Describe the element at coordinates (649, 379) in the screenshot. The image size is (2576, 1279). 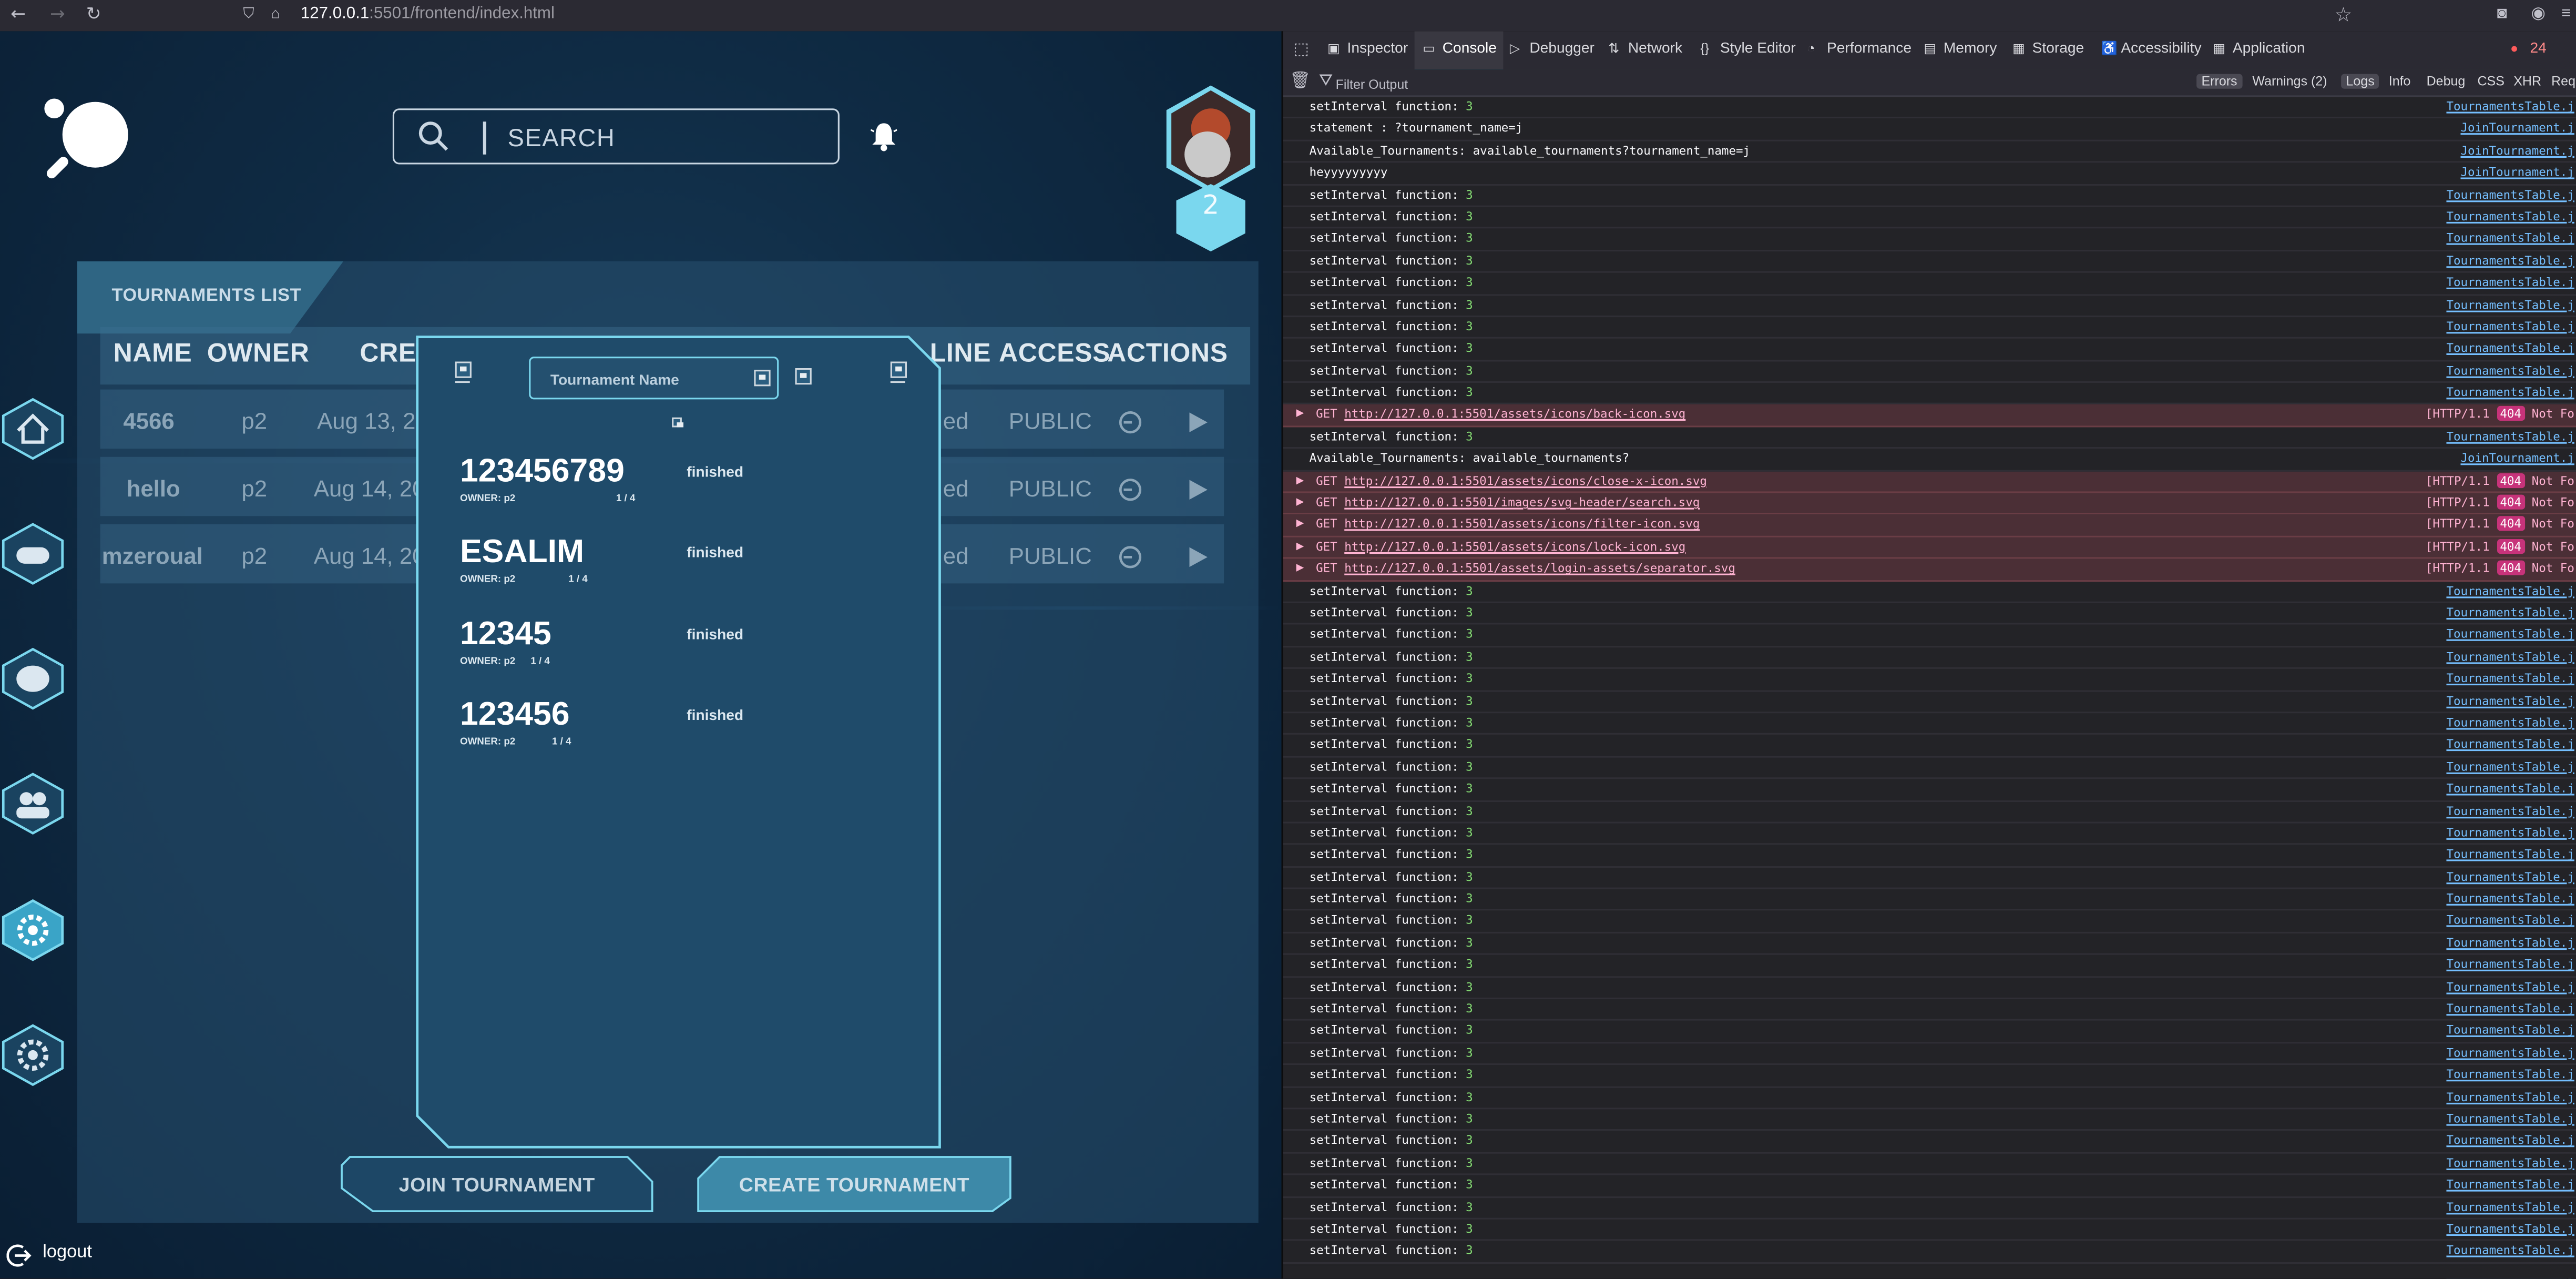
I see `tournament-name-input` at that location.